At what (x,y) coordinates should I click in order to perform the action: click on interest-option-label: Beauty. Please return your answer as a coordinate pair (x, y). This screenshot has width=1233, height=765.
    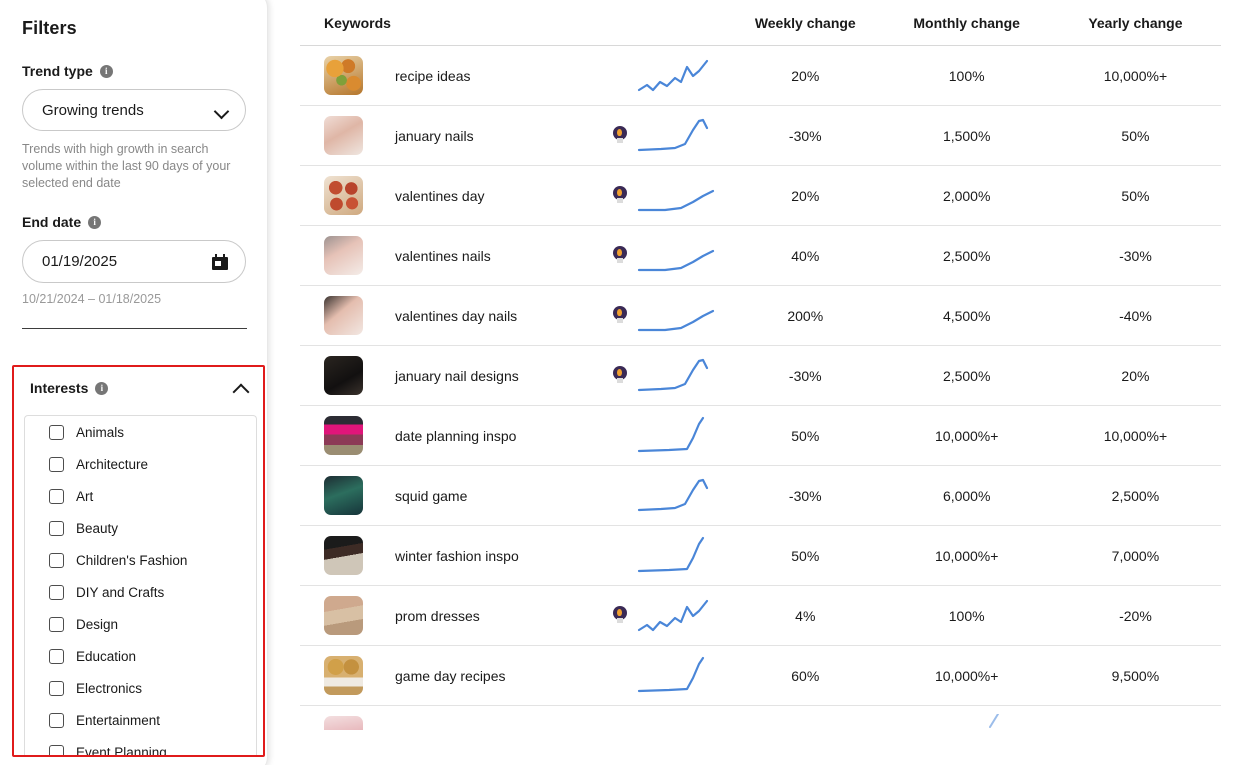
    Looking at the image, I should click on (97, 528).